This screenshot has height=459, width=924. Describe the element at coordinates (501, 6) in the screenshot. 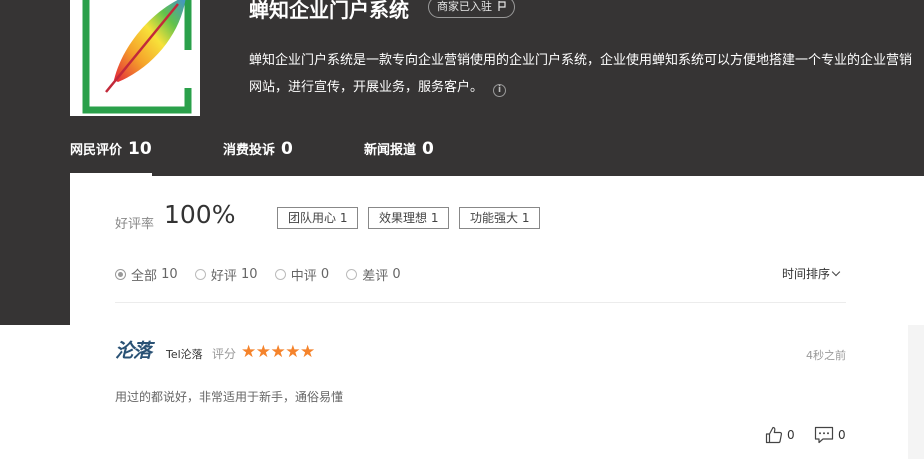

I see `flag-icon` at that location.